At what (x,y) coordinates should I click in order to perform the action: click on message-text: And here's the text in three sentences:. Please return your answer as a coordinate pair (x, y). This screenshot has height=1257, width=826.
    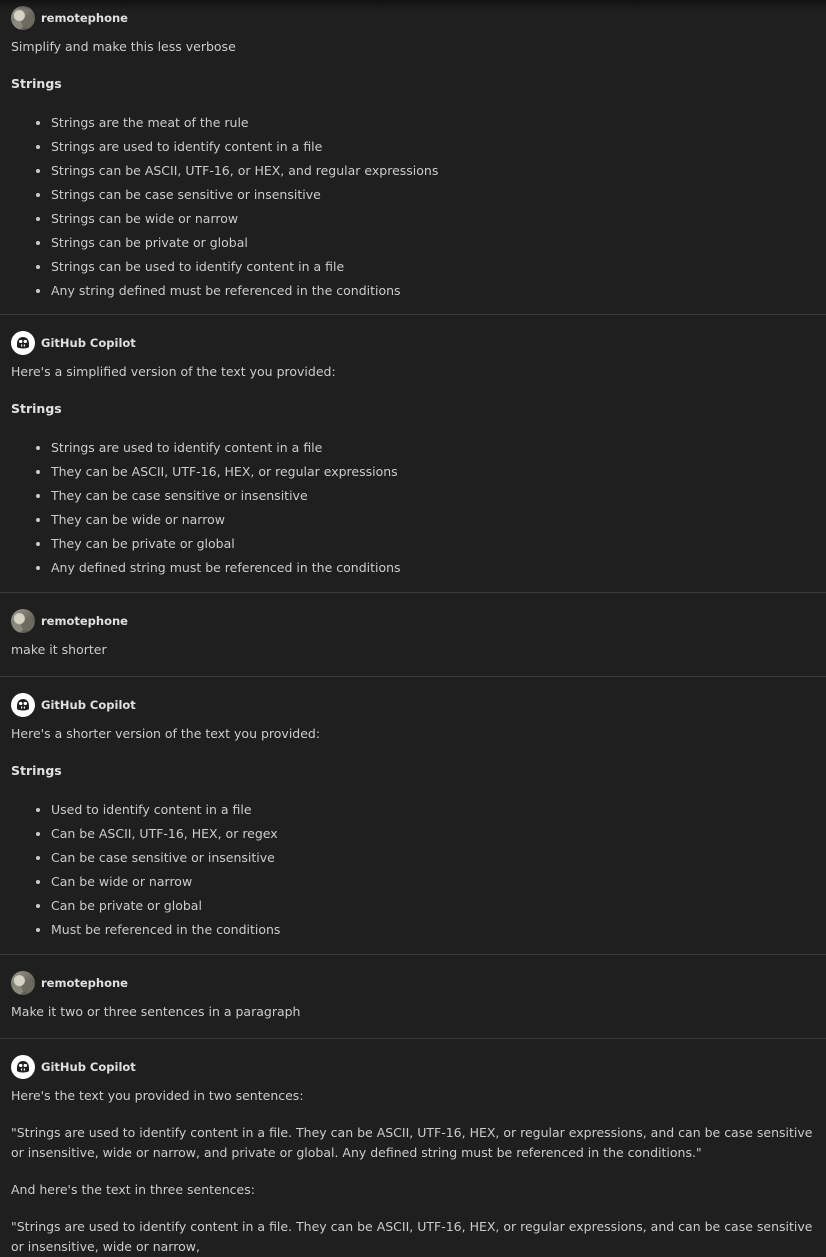
    Looking at the image, I should click on (133, 1189).